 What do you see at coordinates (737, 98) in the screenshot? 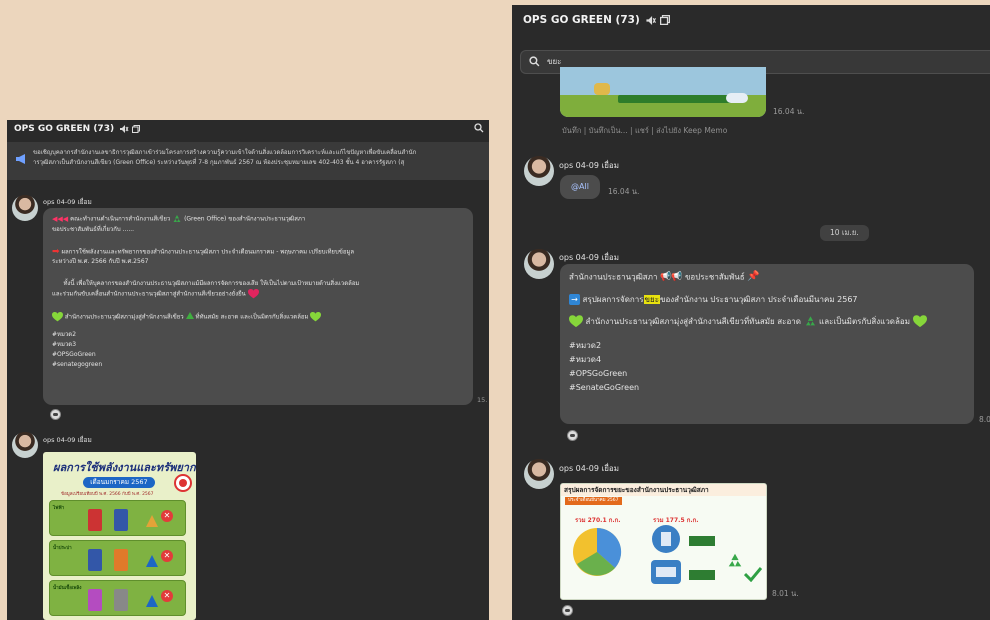
I see `car-icon` at bounding box center [737, 98].